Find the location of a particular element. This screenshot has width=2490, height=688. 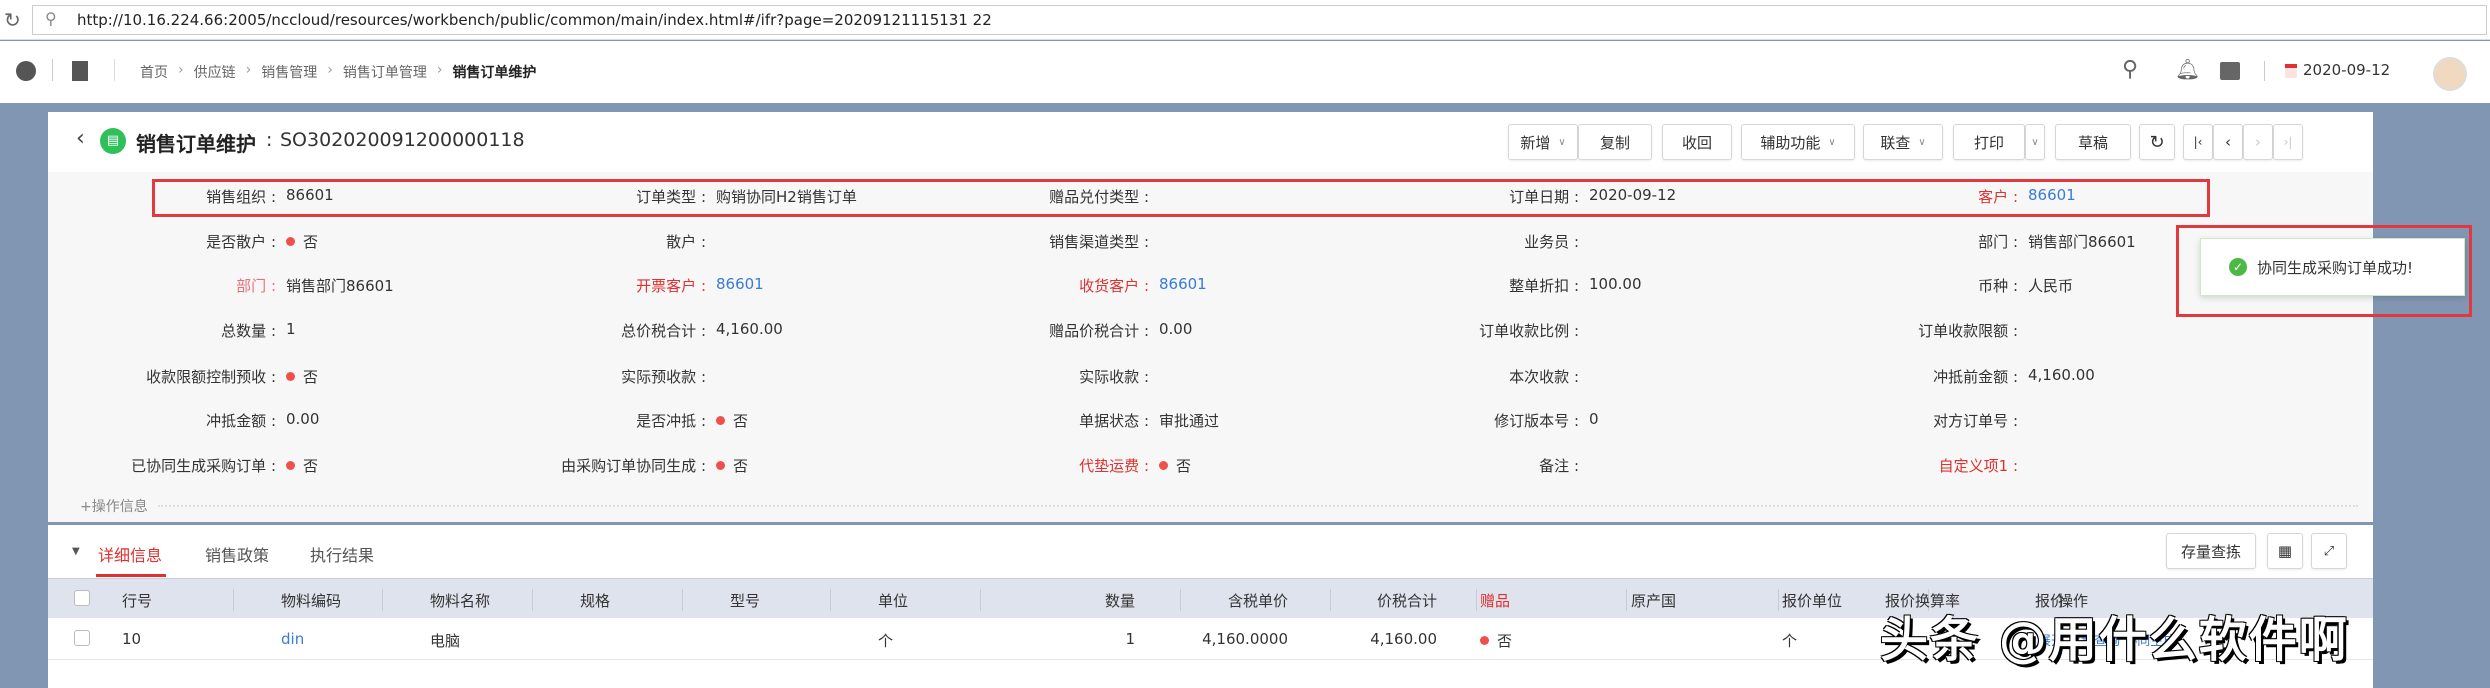

column-header: 物料编码 is located at coordinates (311, 600).